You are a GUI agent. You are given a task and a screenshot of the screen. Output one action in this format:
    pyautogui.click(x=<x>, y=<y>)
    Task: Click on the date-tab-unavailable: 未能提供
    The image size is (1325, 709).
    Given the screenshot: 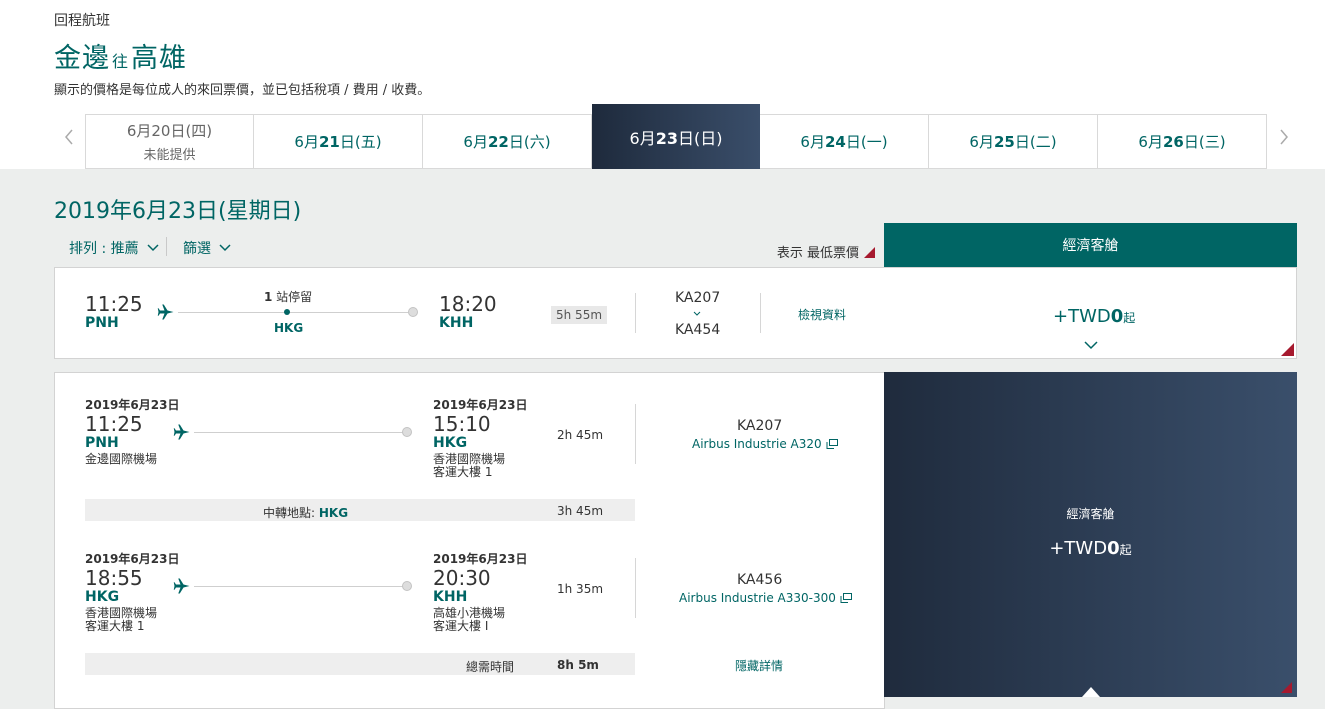 What is the action you would take?
    pyautogui.click(x=169, y=155)
    